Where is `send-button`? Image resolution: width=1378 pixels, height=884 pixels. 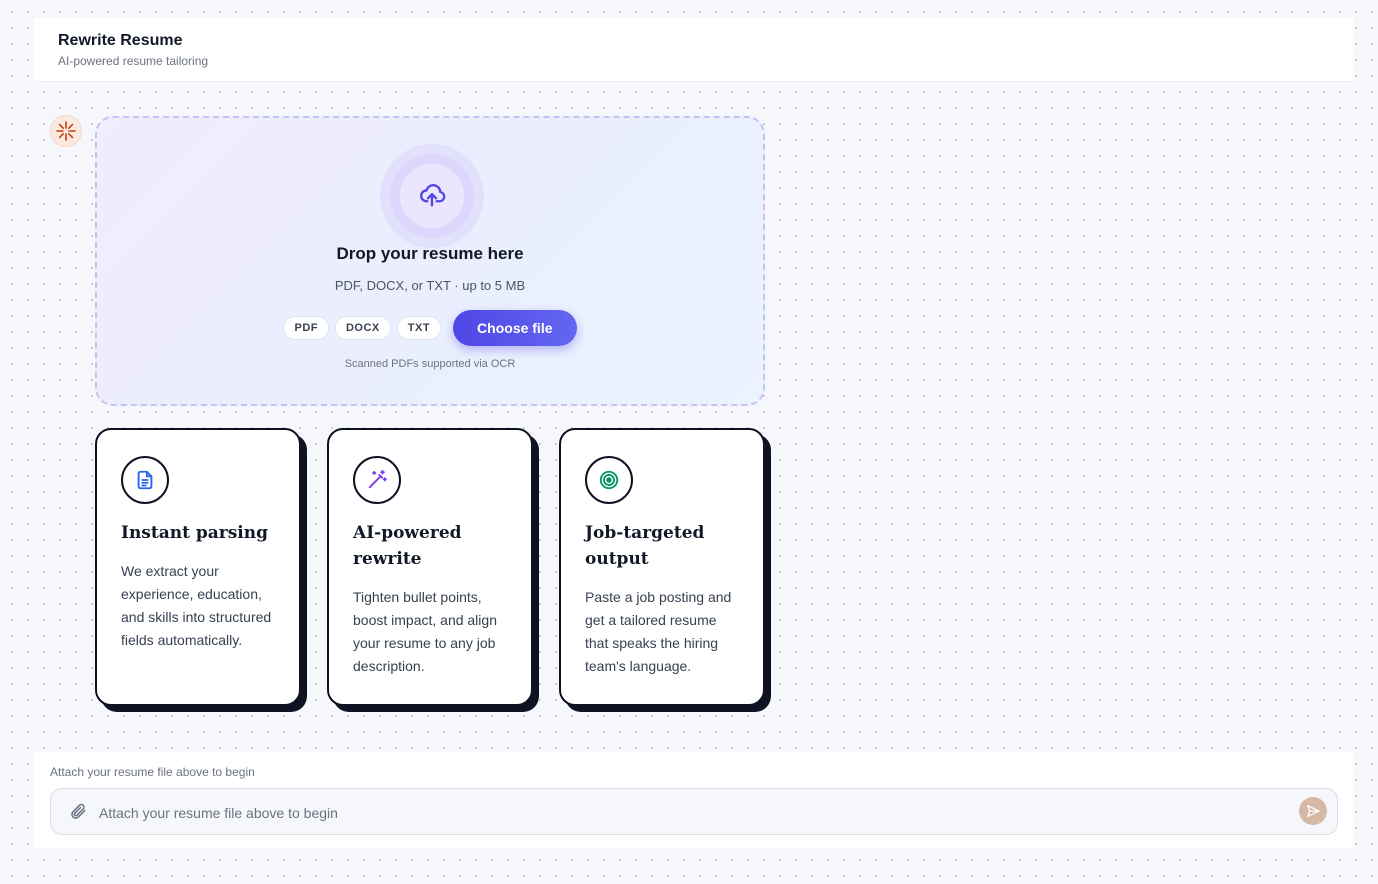
send-button is located at coordinates (1313, 811).